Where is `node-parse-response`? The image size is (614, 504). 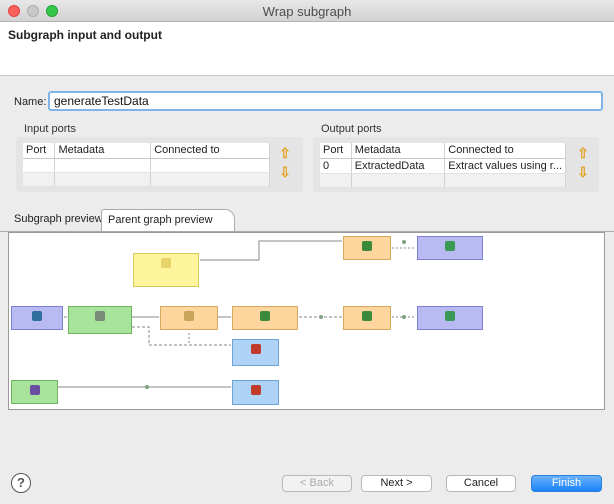 node-parse-response is located at coordinates (100, 320).